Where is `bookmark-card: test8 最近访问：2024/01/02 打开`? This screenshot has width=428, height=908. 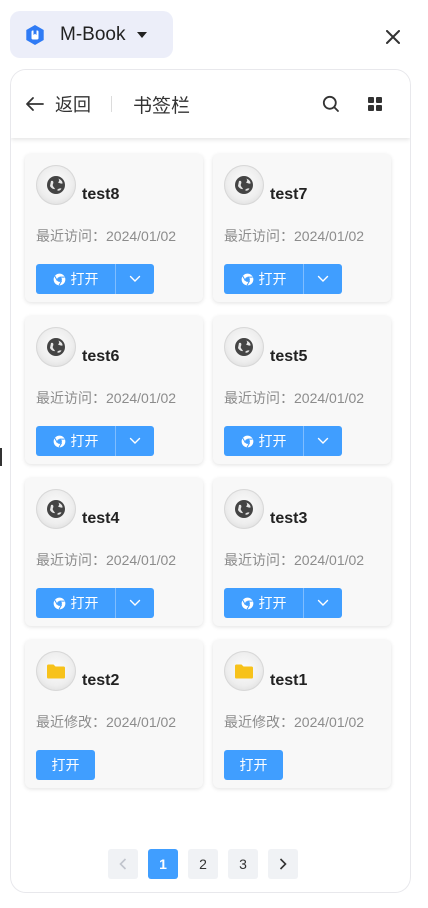 bookmark-card: test8 最近访问：2024/01/02 打开 is located at coordinates (114, 228).